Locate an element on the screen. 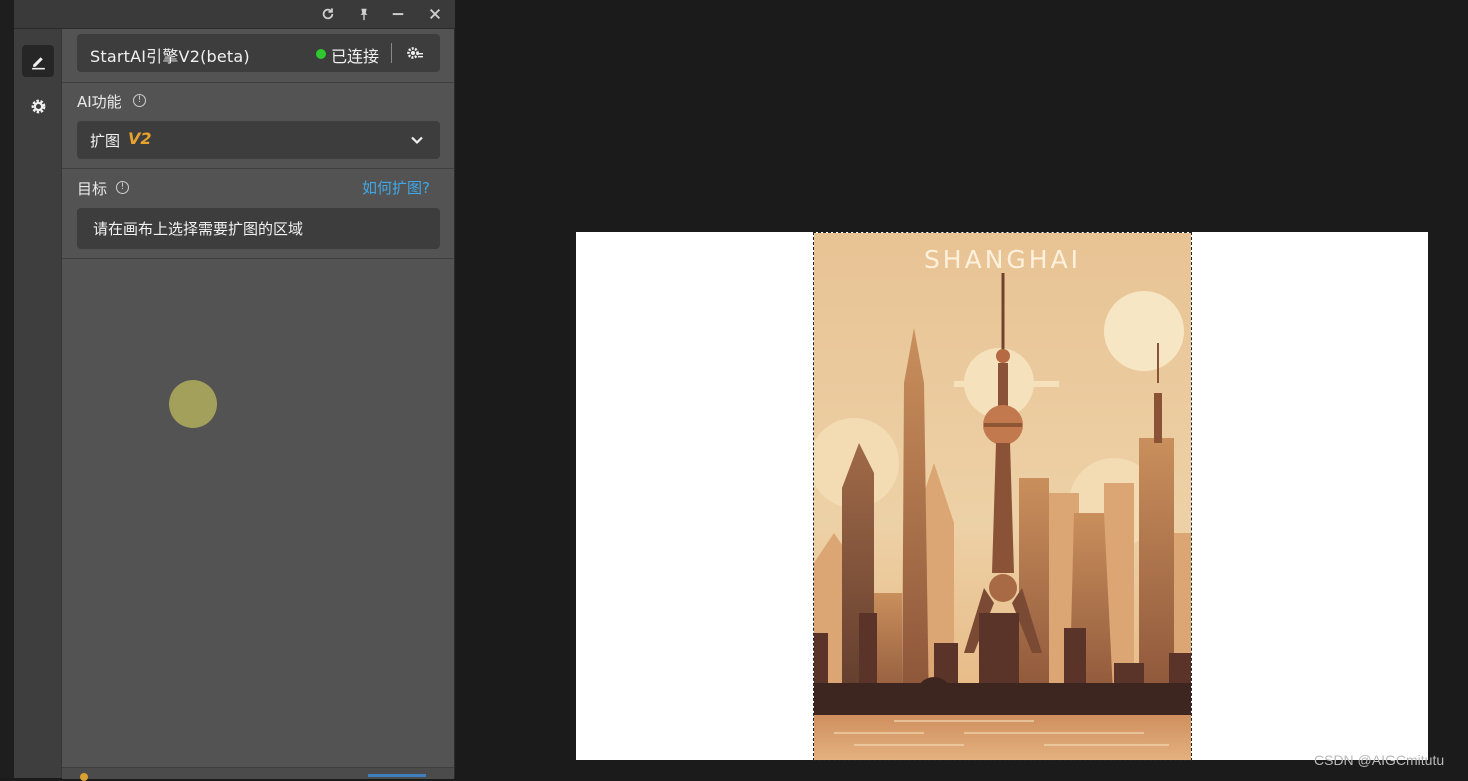 This screenshot has height=781, width=1468. chevron-down-icon is located at coordinates (417, 140).